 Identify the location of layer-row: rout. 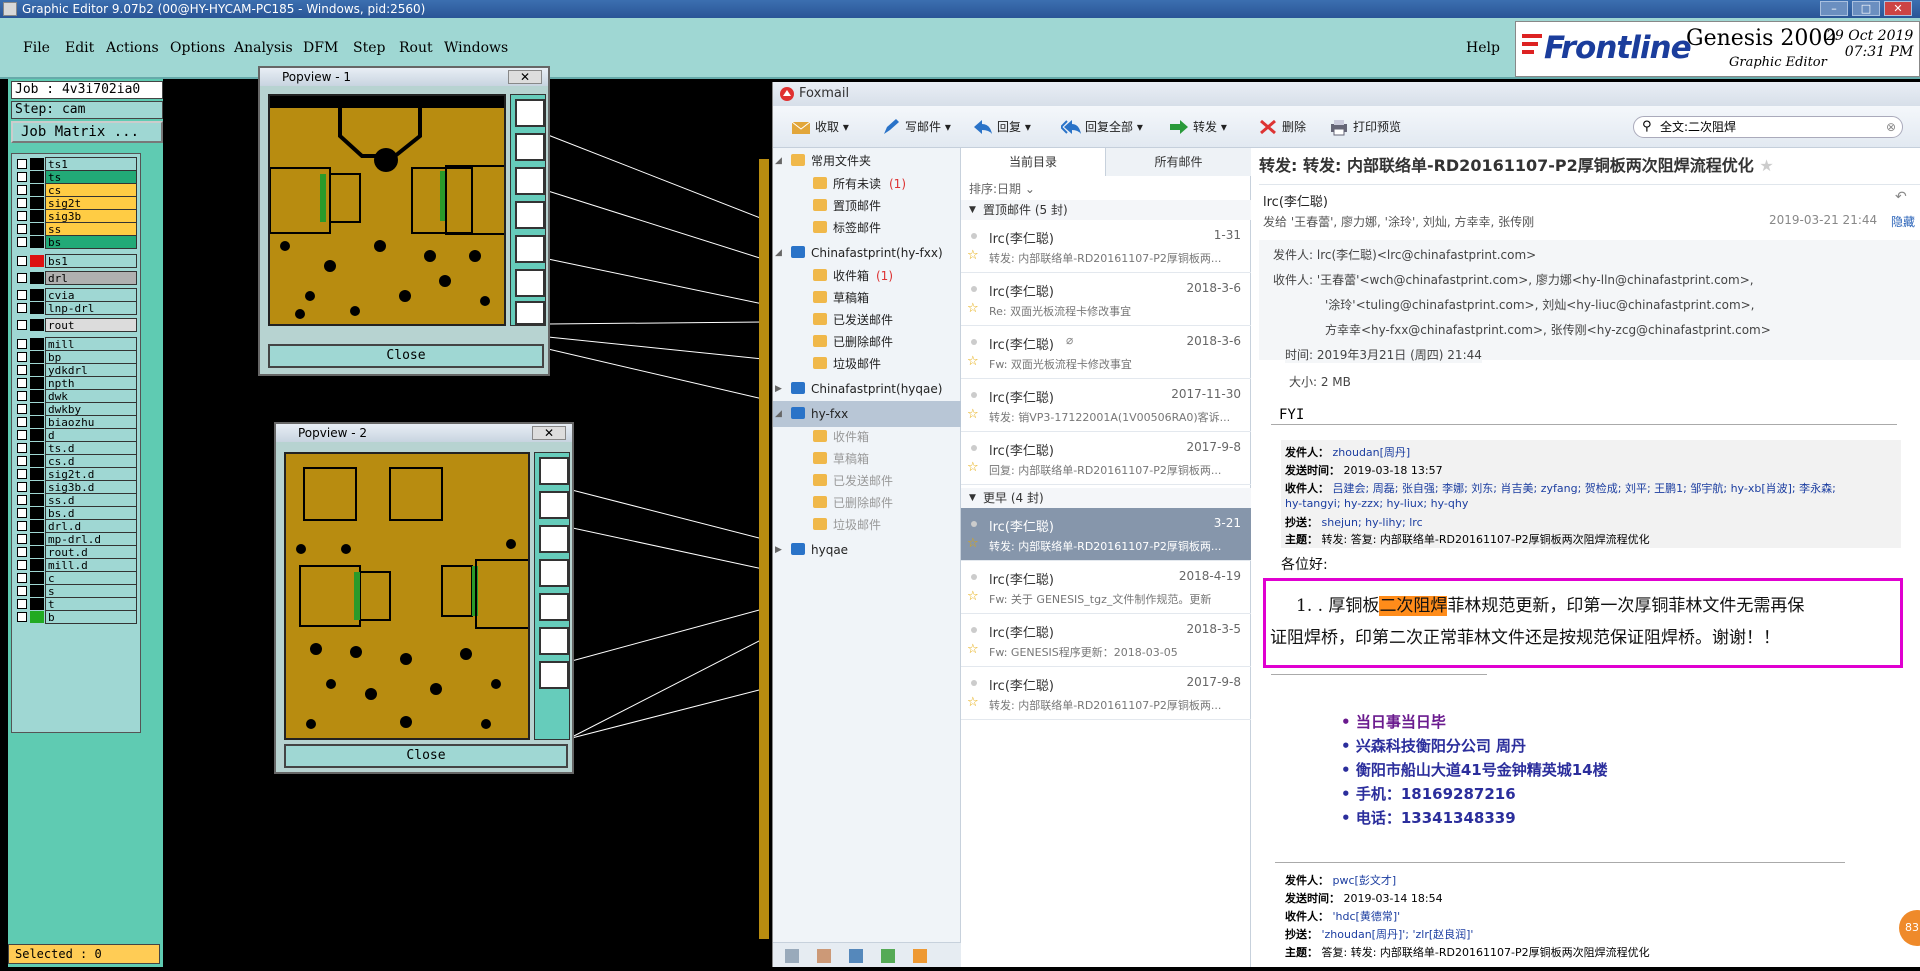
(76, 325).